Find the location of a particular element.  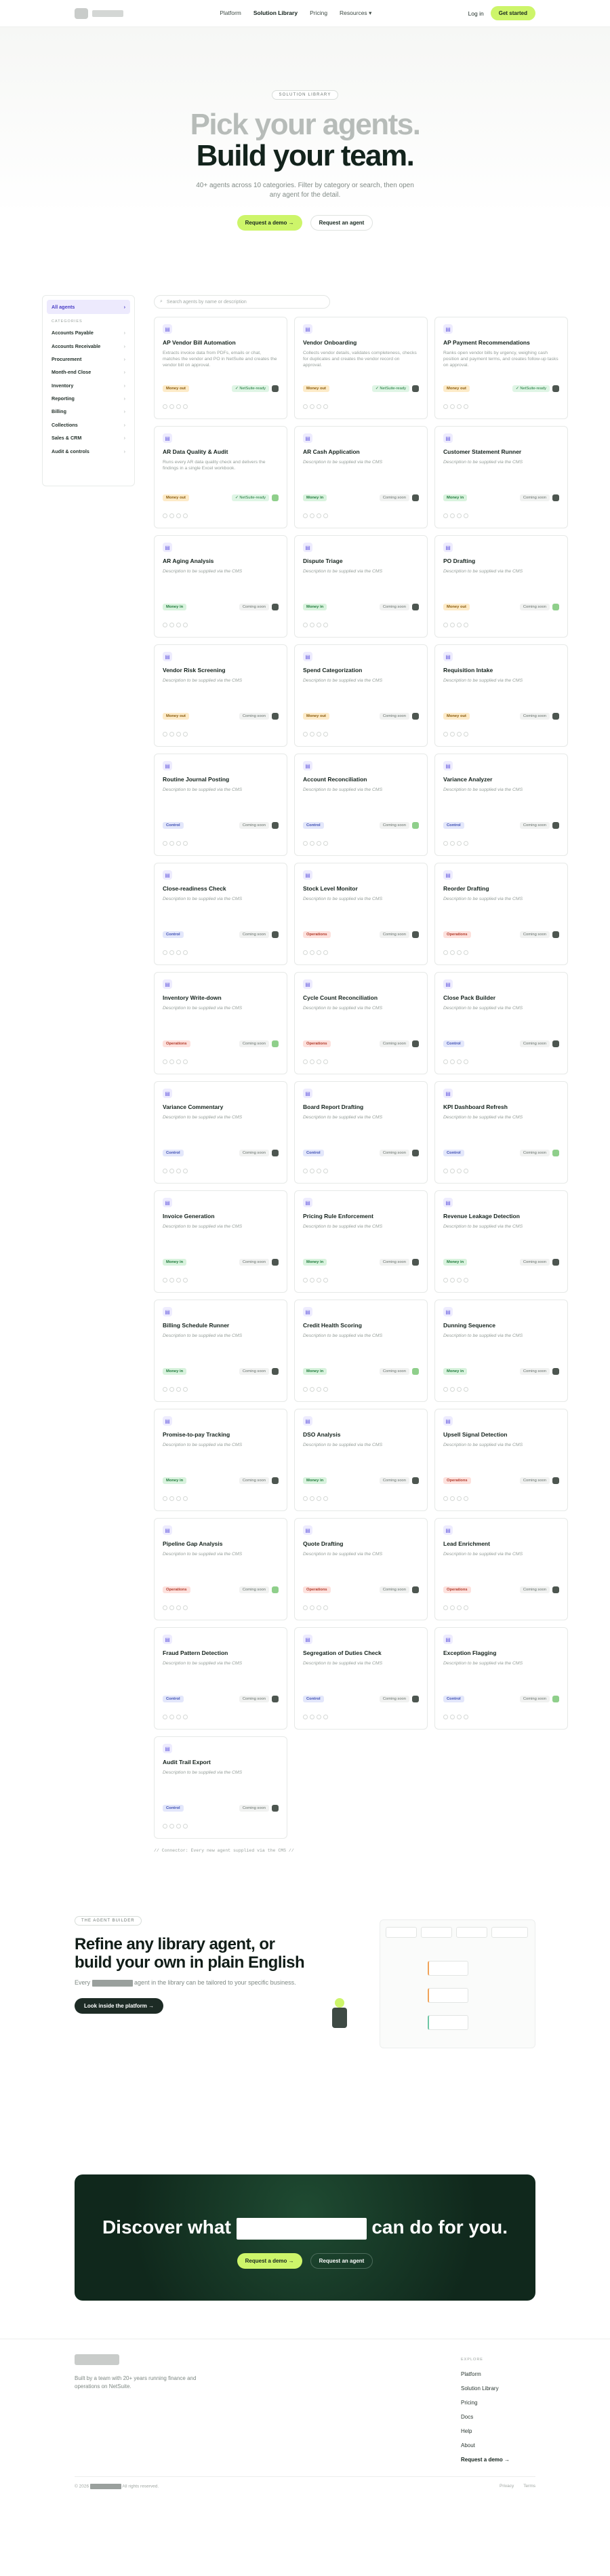

sidebar-item-billing: Billing › is located at coordinates (89, 411).